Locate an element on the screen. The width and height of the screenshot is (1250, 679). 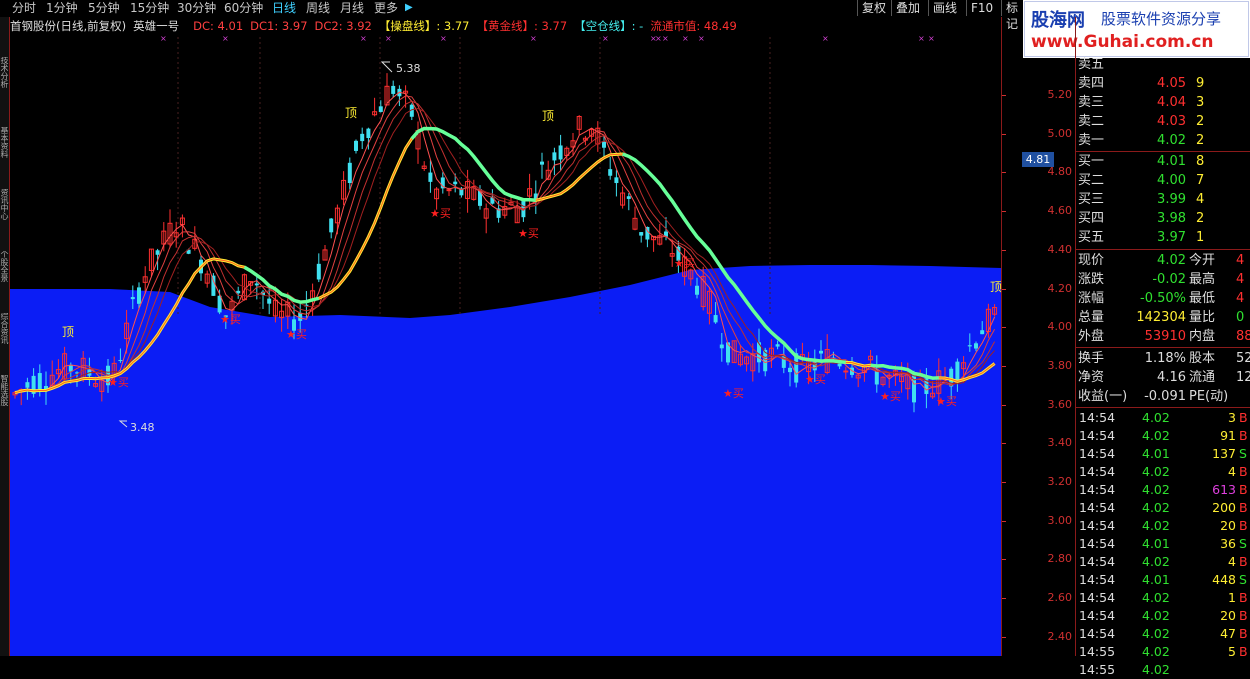
order-label: 买一 is located at coordinates (1091, 161).